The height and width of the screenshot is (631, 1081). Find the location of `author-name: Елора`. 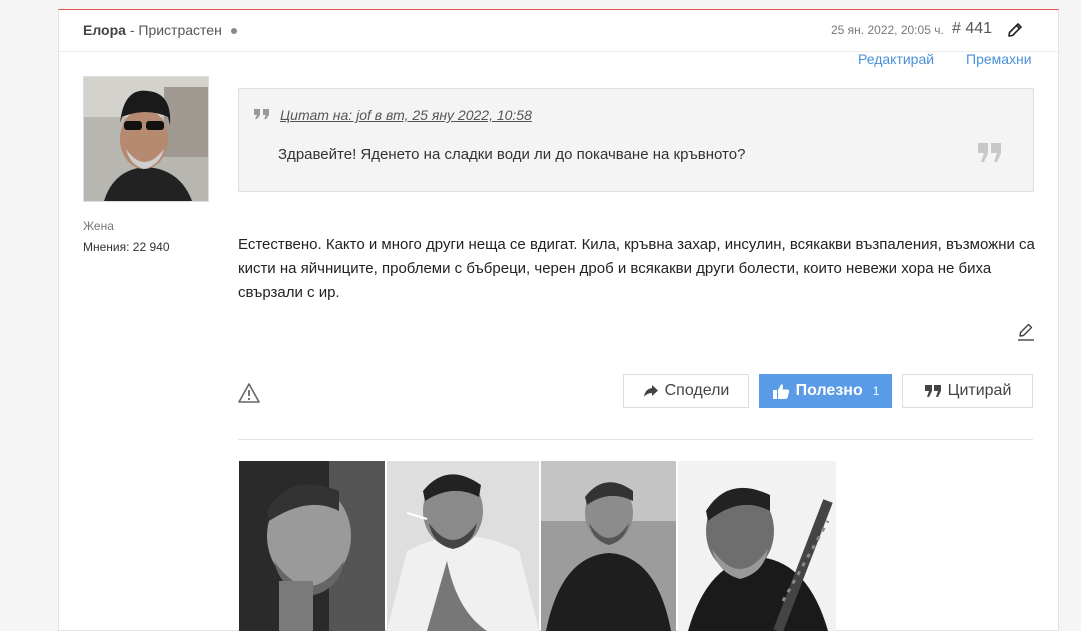

author-name: Елора is located at coordinates (104, 30).